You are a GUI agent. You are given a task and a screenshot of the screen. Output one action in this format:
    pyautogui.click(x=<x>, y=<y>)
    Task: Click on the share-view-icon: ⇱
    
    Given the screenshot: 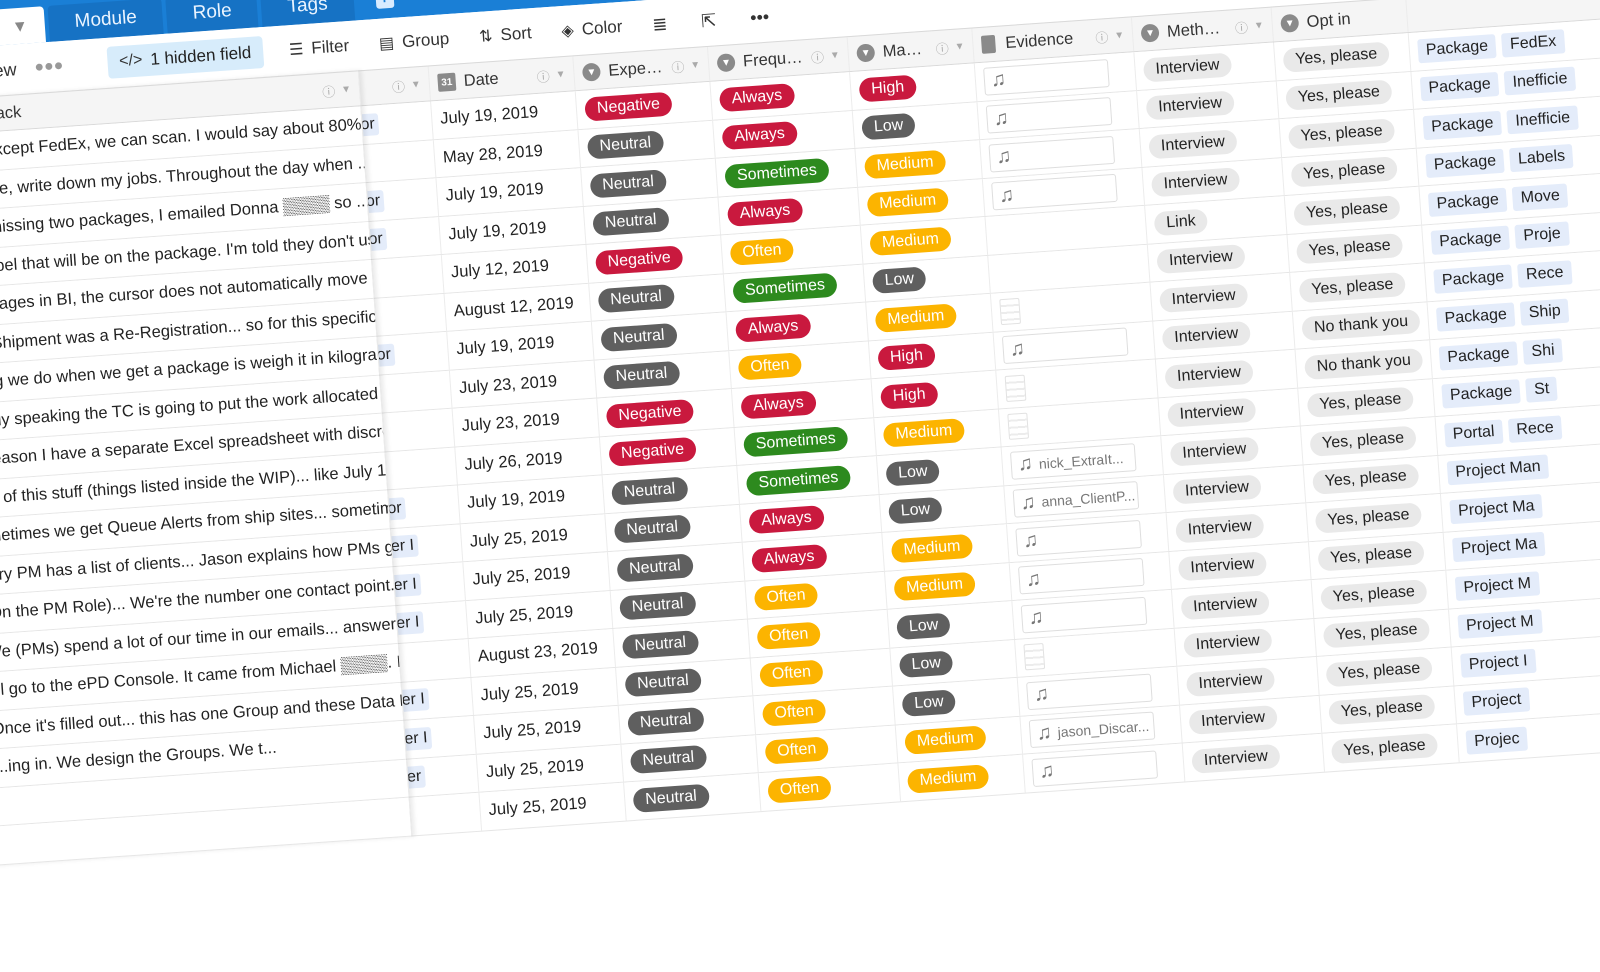 What is the action you would take?
    pyautogui.click(x=709, y=21)
    